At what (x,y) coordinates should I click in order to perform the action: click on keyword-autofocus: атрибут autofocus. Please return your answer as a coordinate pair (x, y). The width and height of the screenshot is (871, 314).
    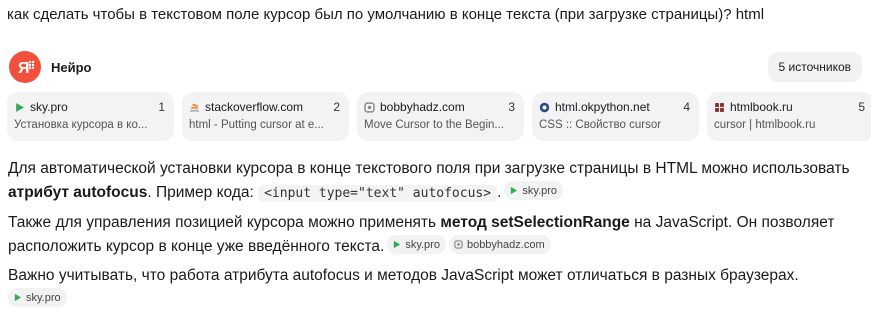
    Looking at the image, I should click on (78, 192).